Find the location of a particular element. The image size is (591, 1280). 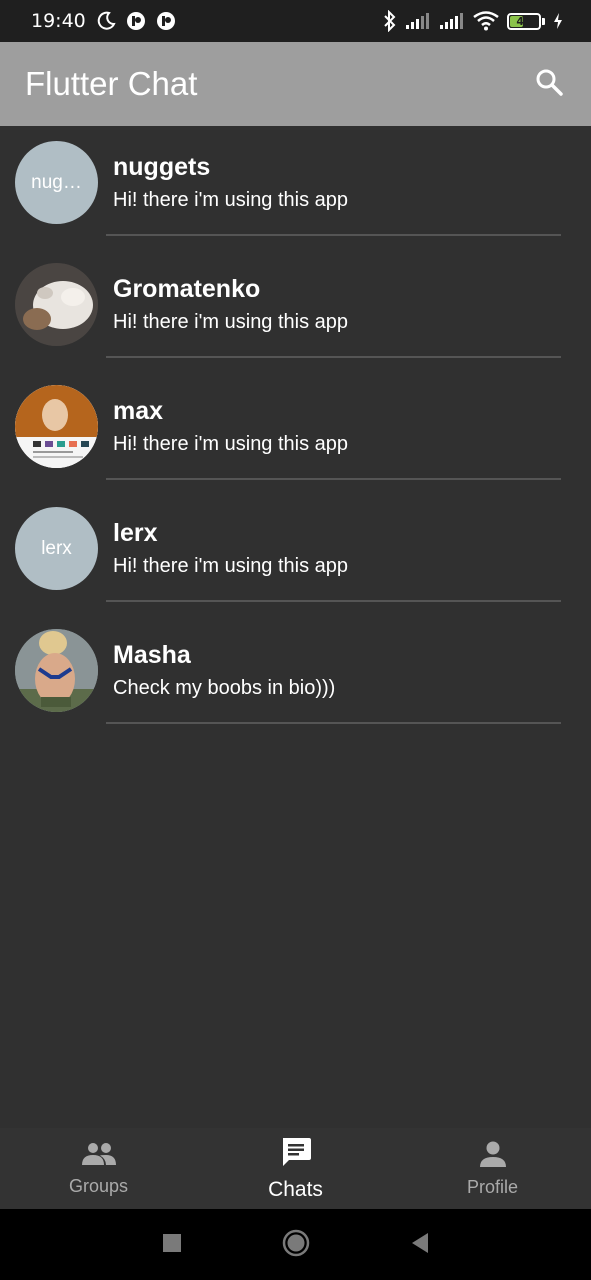

chat-text: Gromatenko Hi! there i'm using this app is located at coordinates (337, 303).